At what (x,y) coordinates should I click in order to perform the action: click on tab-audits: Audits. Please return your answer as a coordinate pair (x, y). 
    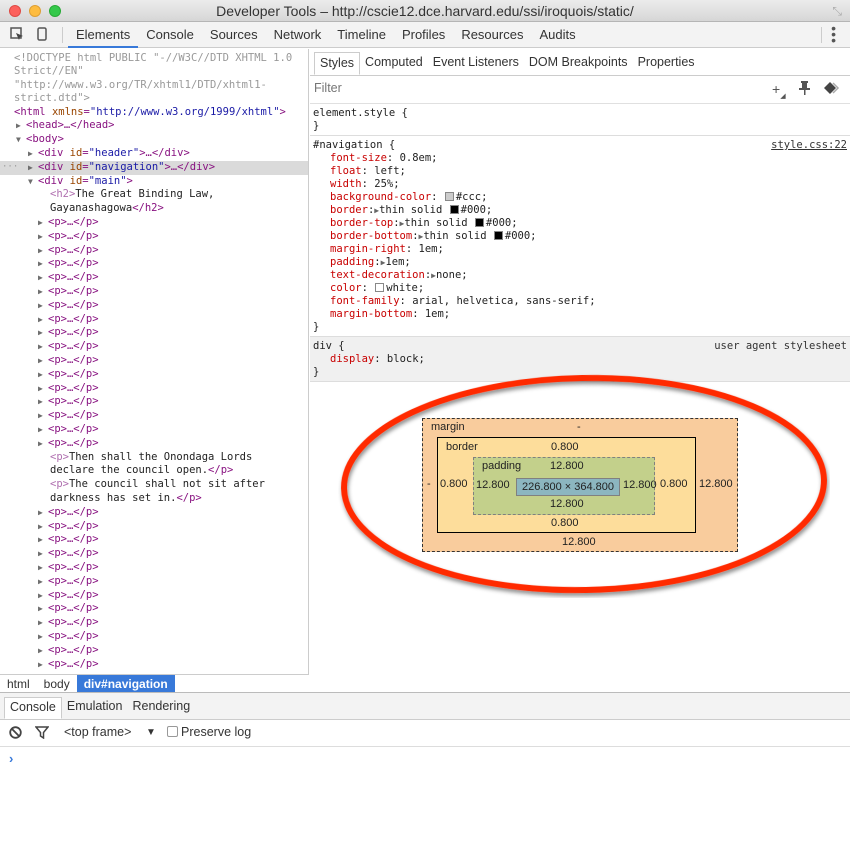
    Looking at the image, I should click on (557, 35).